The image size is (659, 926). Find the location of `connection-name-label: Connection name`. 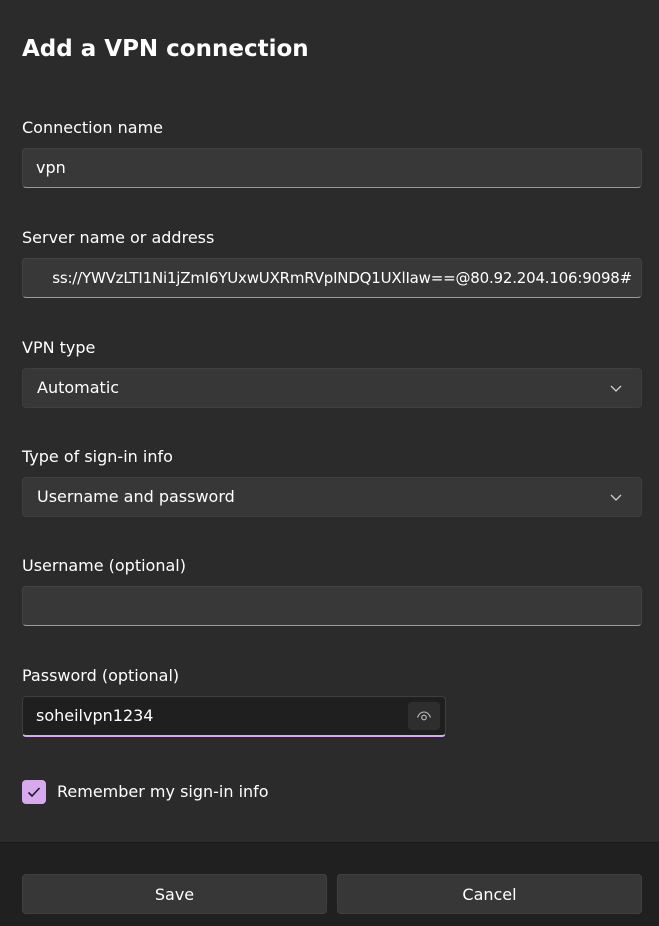

connection-name-label: Connection name is located at coordinates (92, 127).